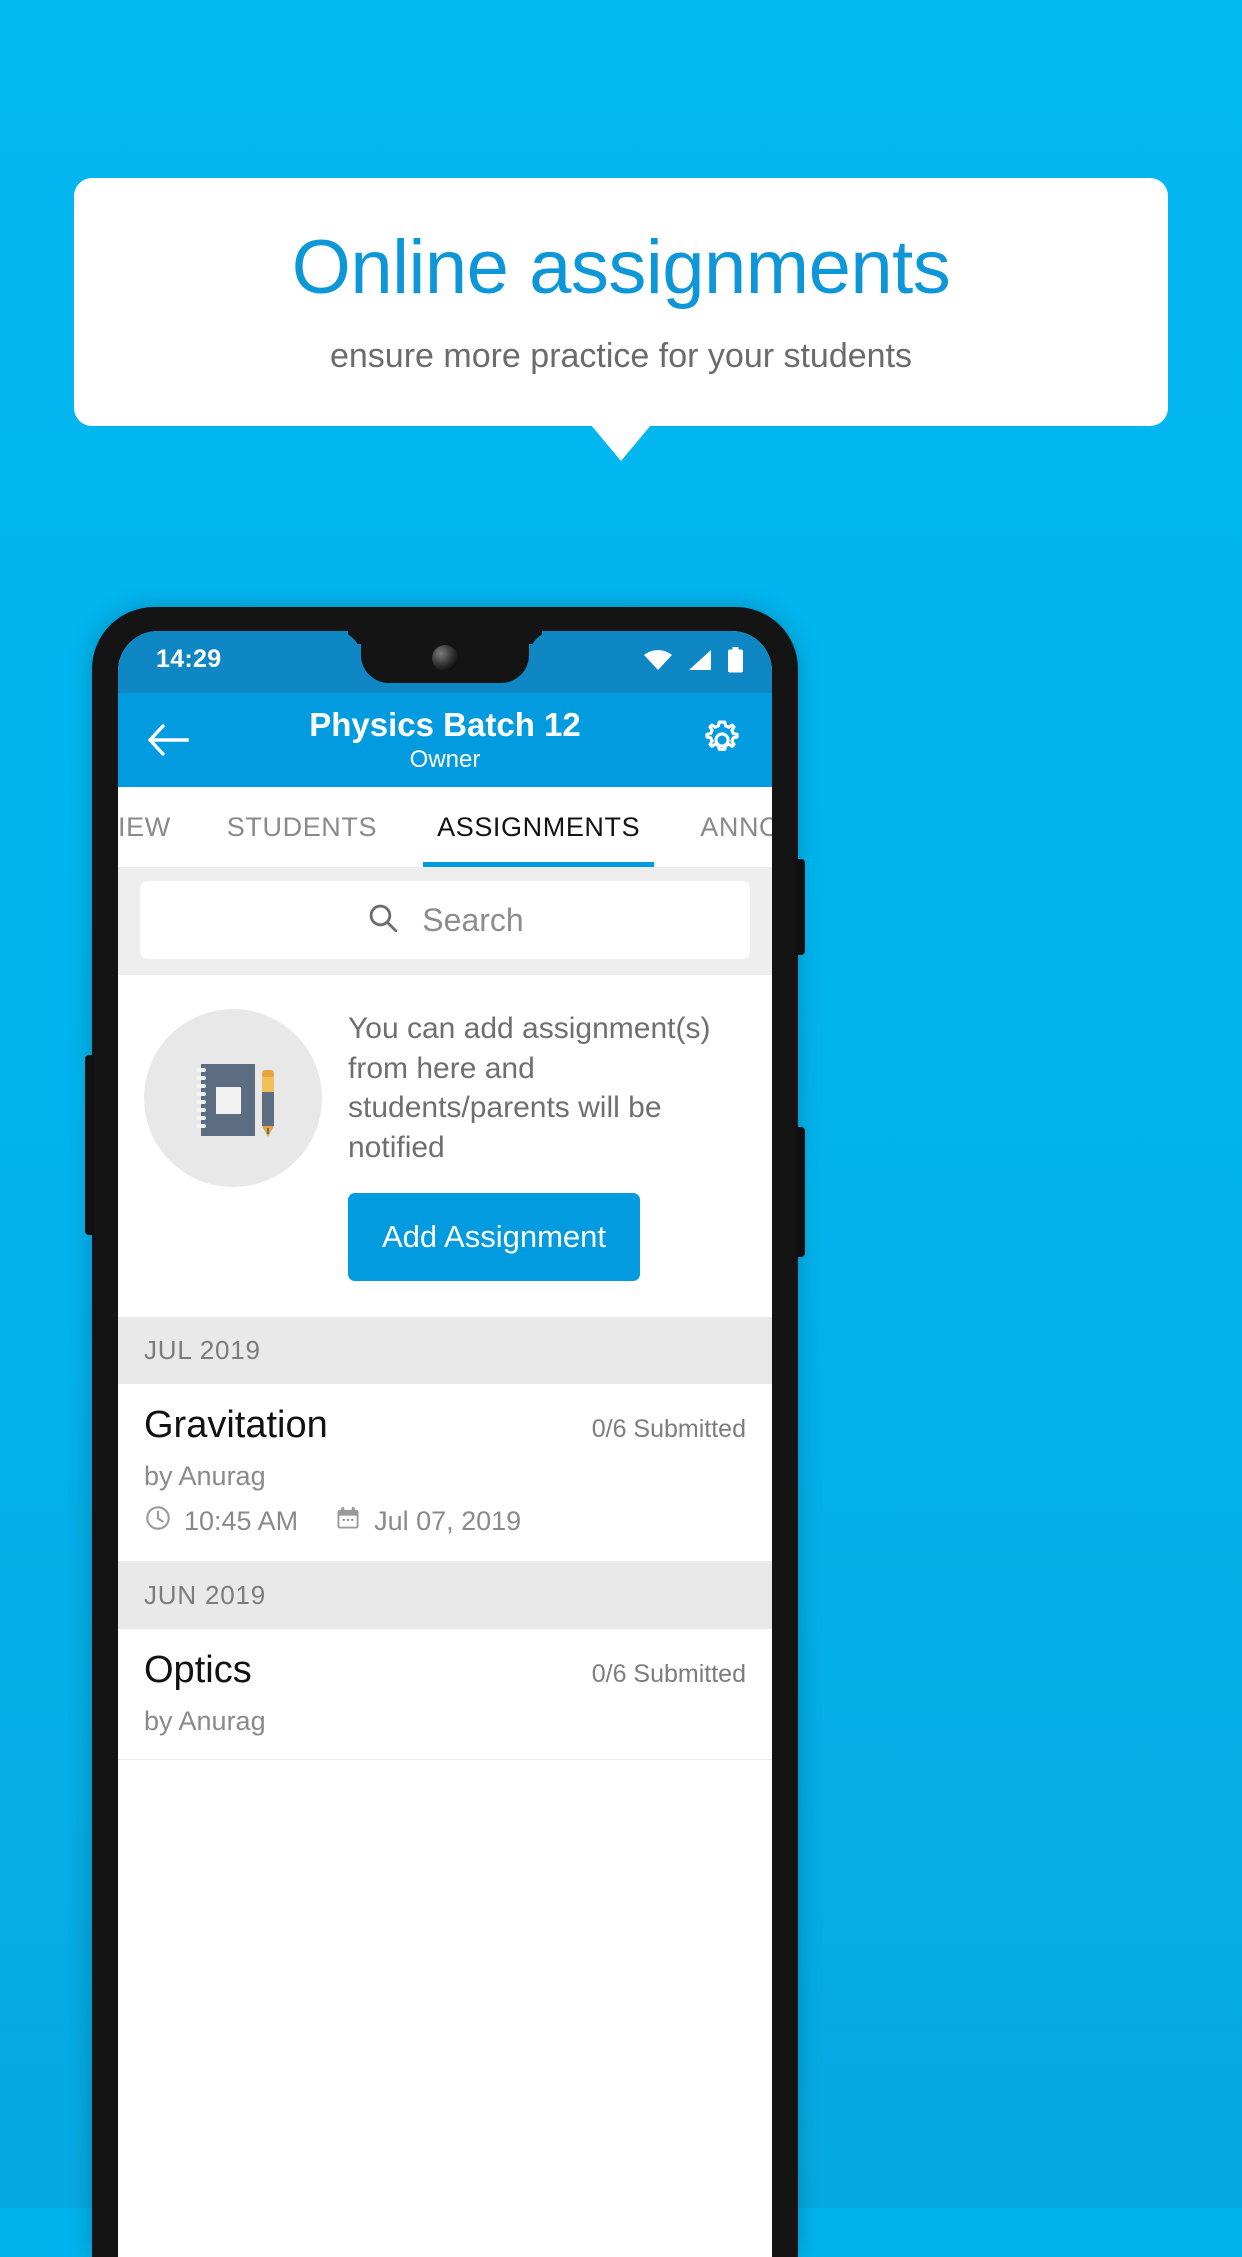 The image size is (1242, 2257). What do you see at coordinates (736, 826) in the screenshot?
I see `tab-announcements-label: ANNOUNCEM` at bounding box center [736, 826].